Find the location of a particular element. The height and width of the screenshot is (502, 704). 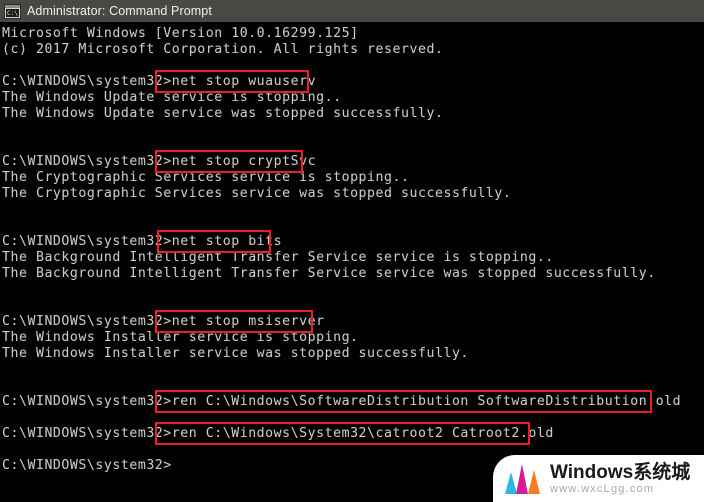

w-triangles-logo-icon is located at coordinates (524, 478).